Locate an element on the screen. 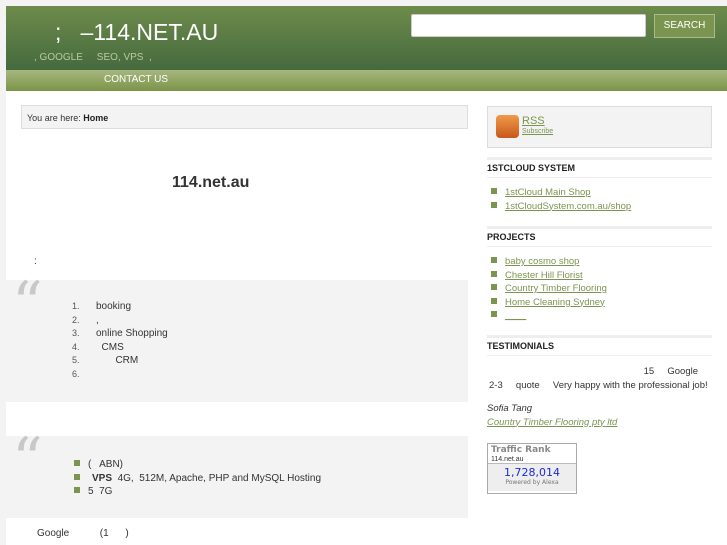 This screenshot has width=727, height=545. list-item: baby cosmo shop is located at coordinates (549, 262).